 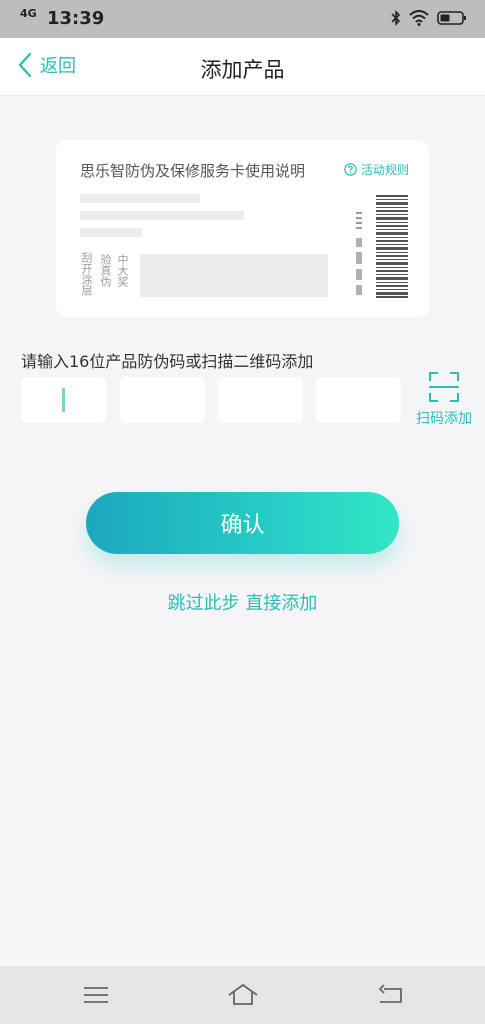 I want to click on scan-add-button: 扫码添加, so click(x=444, y=400).